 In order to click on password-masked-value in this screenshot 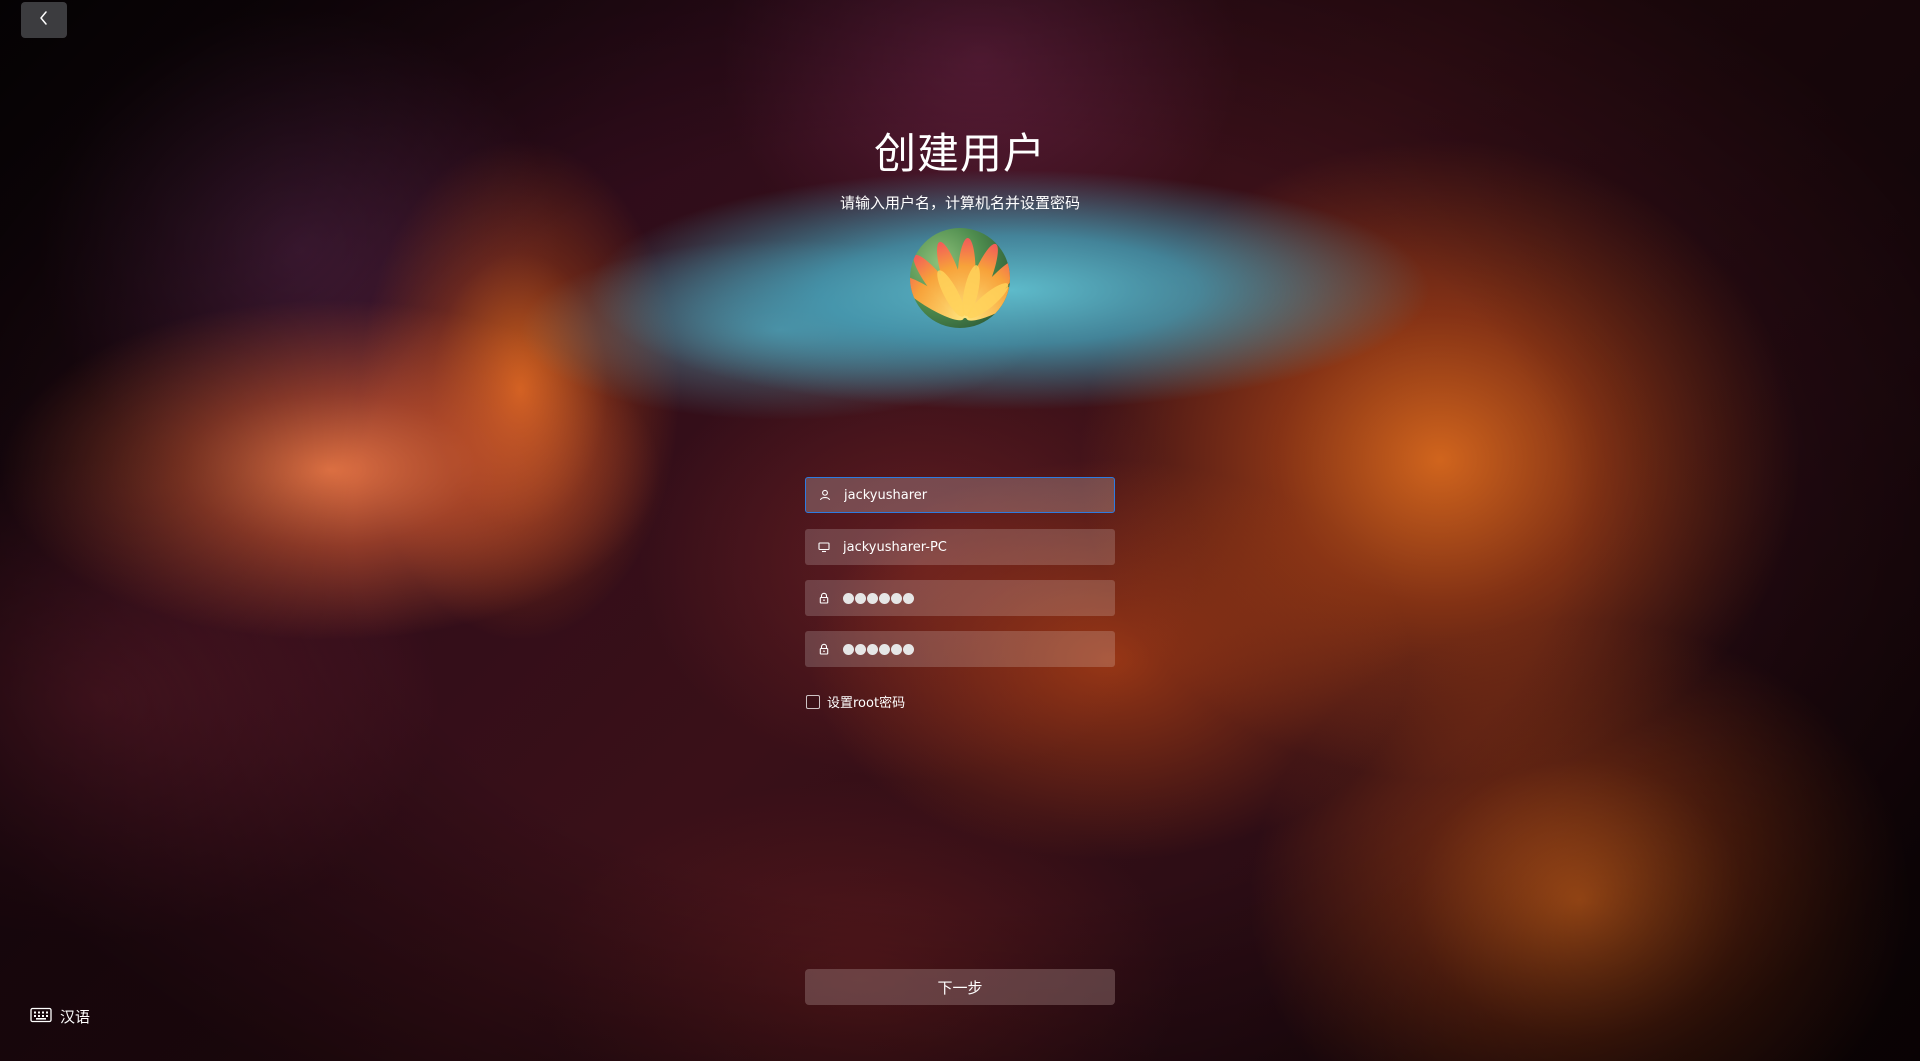, I will do `click(878, 598)`.